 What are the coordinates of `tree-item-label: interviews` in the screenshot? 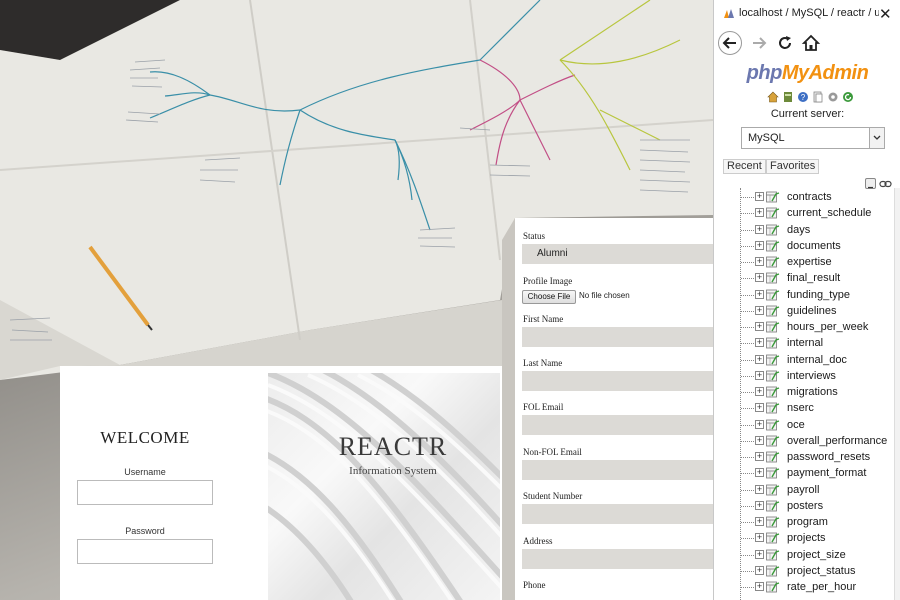 It's located at (811, 376).